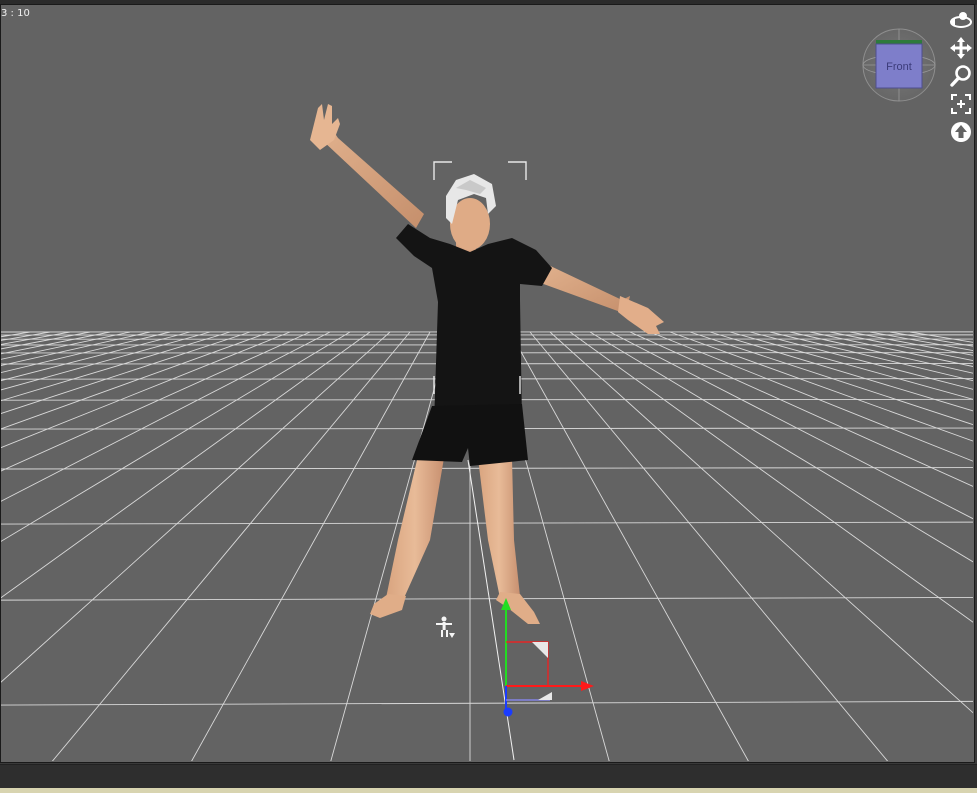  I want to click on view-cube-label: Front, so click(899, 67).